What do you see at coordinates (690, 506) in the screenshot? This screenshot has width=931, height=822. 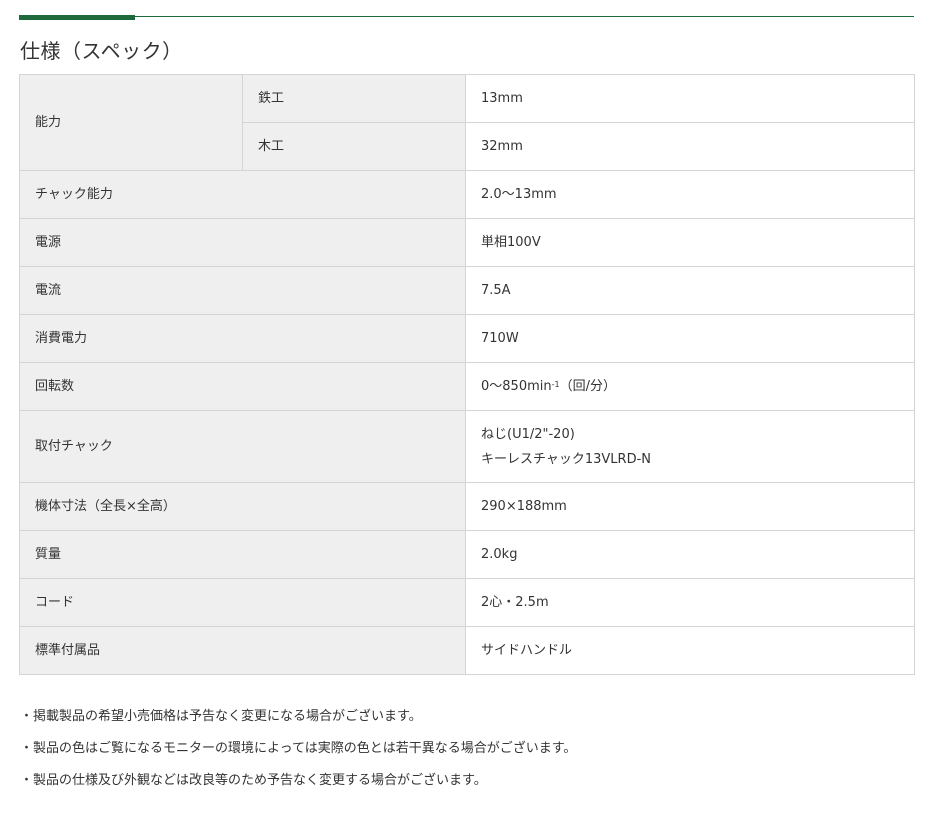 I see `spec-value-dimensions: 290×188mm` at bounding box center [690, 506].